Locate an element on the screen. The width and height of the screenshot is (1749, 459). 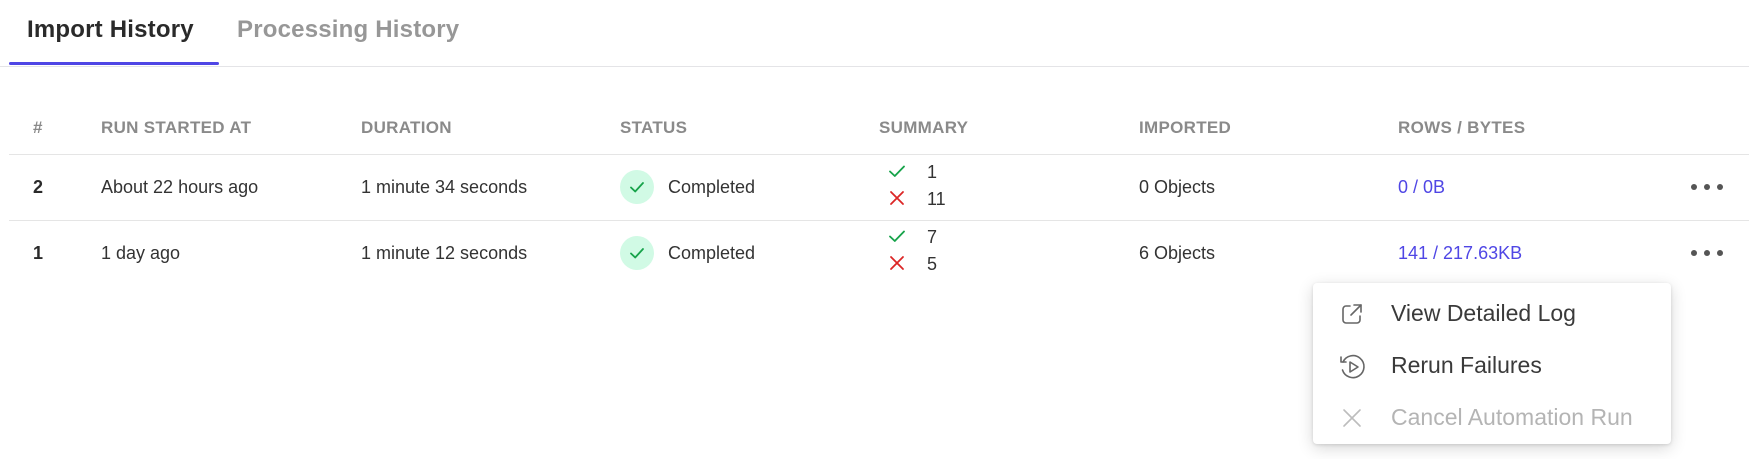
success-count: 7 is located at coordinates (932, 237).